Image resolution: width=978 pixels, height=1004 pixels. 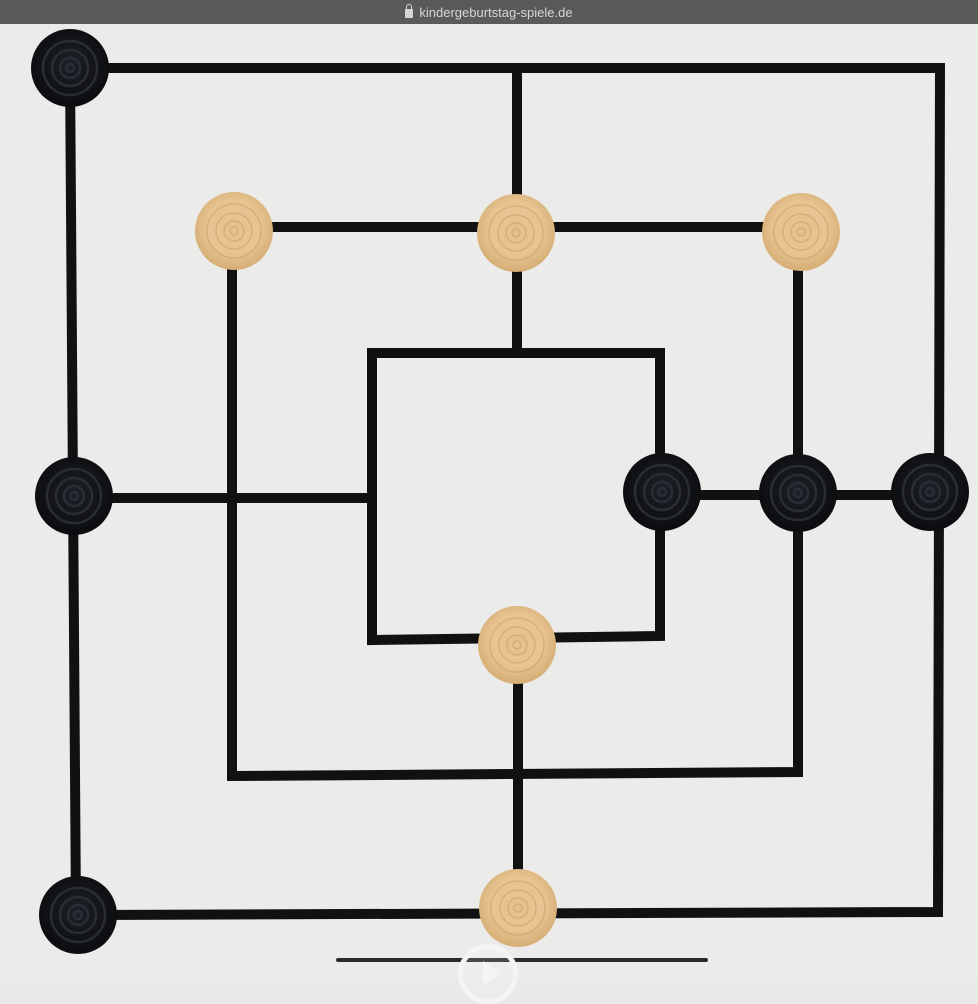 I want to click on light-piece-outer-bottom-center, so click(x=518, y=908).